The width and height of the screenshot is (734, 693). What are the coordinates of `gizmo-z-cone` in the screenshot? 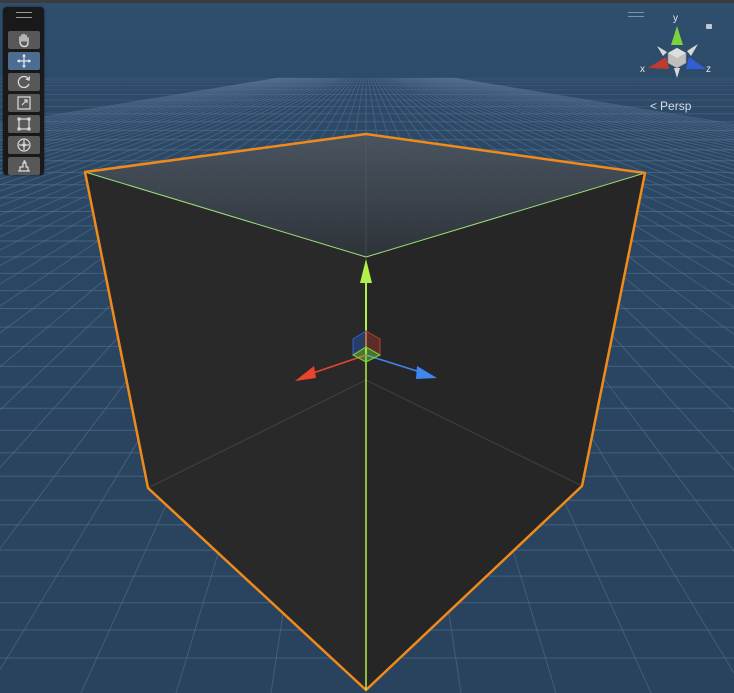 It's located at (696, 63).